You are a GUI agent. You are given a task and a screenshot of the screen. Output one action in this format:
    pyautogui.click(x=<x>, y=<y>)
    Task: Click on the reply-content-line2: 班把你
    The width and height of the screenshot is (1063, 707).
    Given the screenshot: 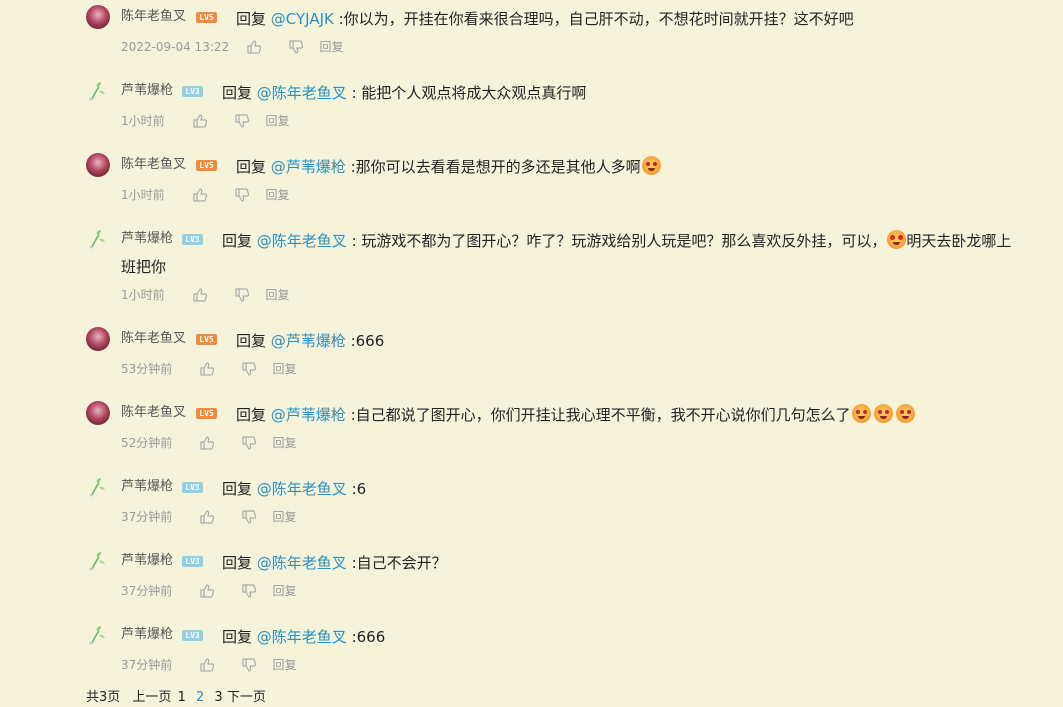 What is the action you would take?
    pyautogui.click(x=143, y=267)
    